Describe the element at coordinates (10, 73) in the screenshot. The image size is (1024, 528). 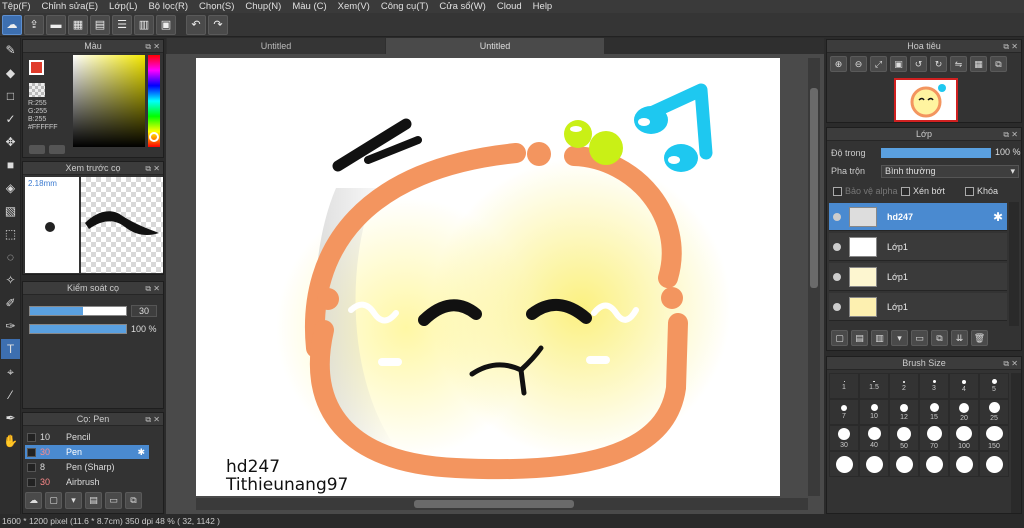
I see `eraser-tool-icon: ◆` at that location.